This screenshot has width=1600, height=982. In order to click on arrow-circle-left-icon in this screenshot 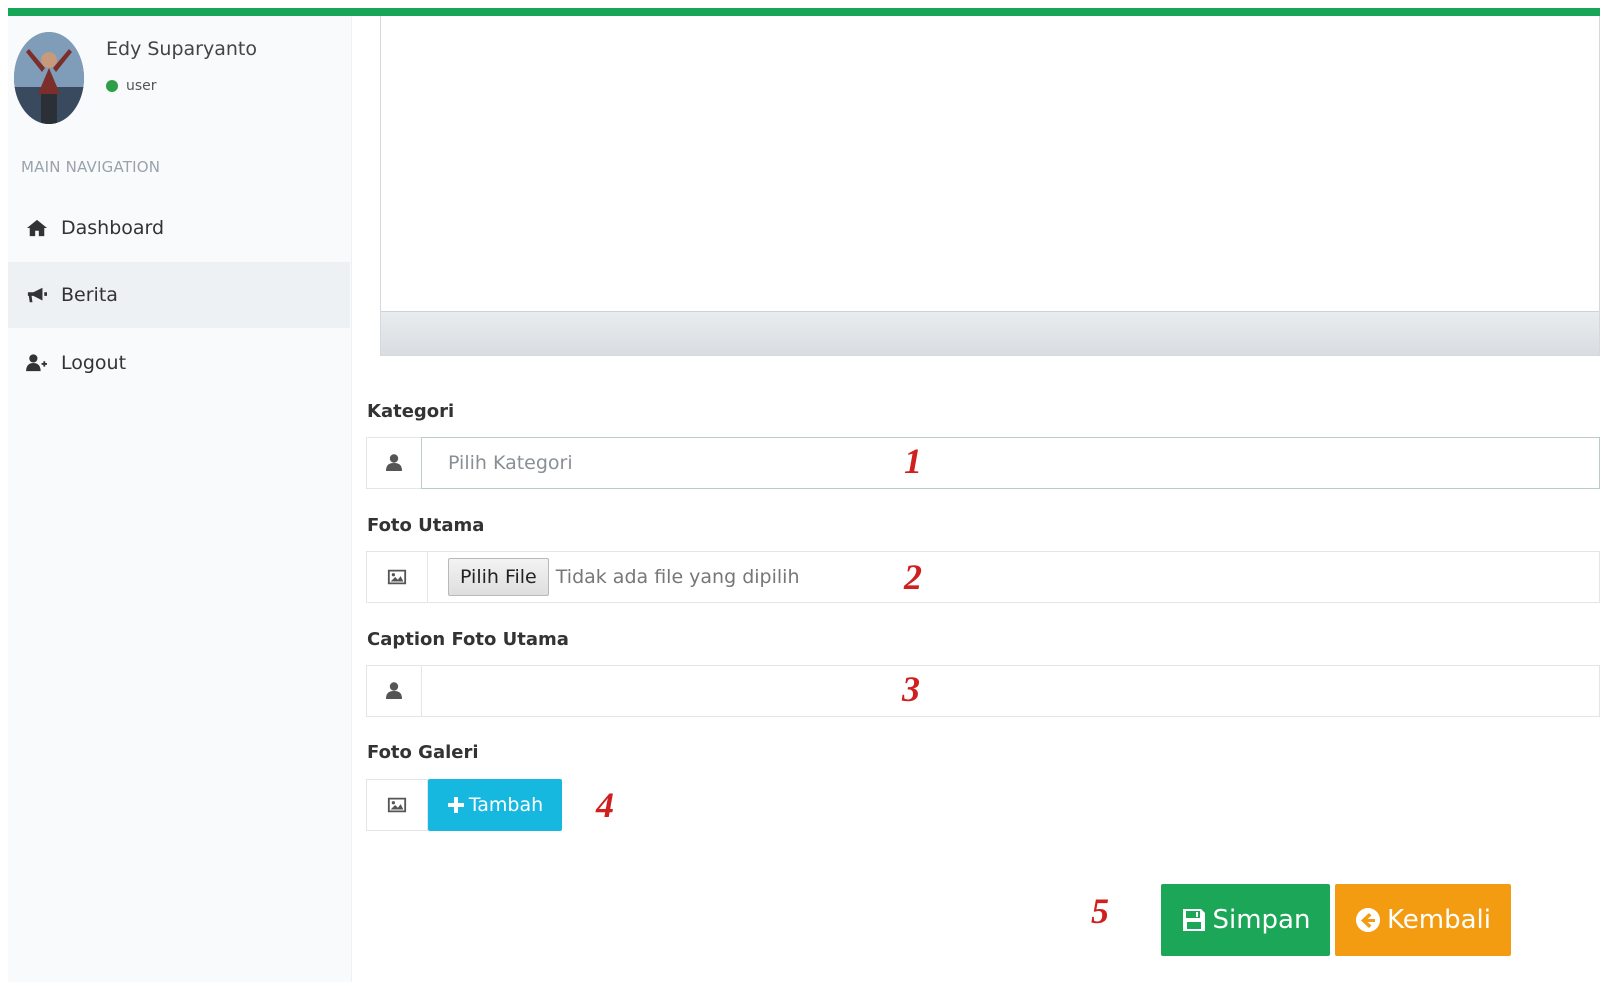, I will do `click(1368, 920)`.